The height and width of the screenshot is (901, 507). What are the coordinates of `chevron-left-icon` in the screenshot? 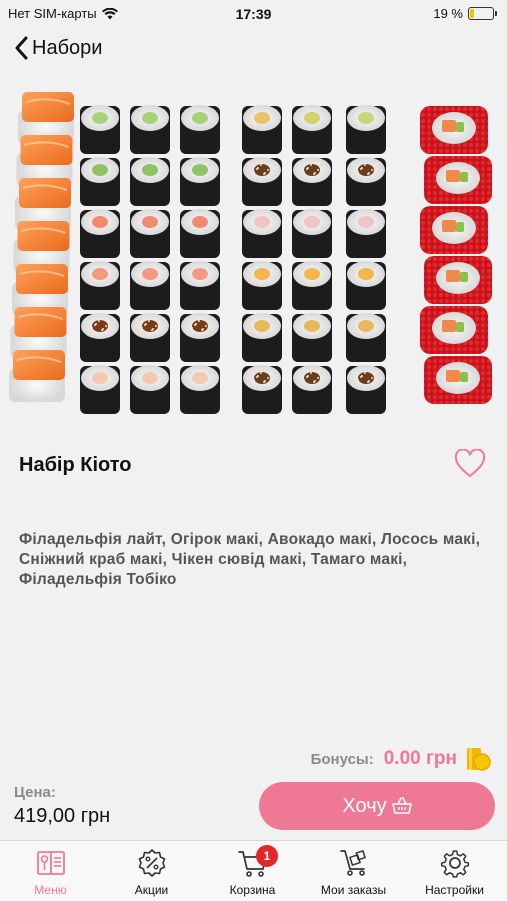 It's located at (21, 48).